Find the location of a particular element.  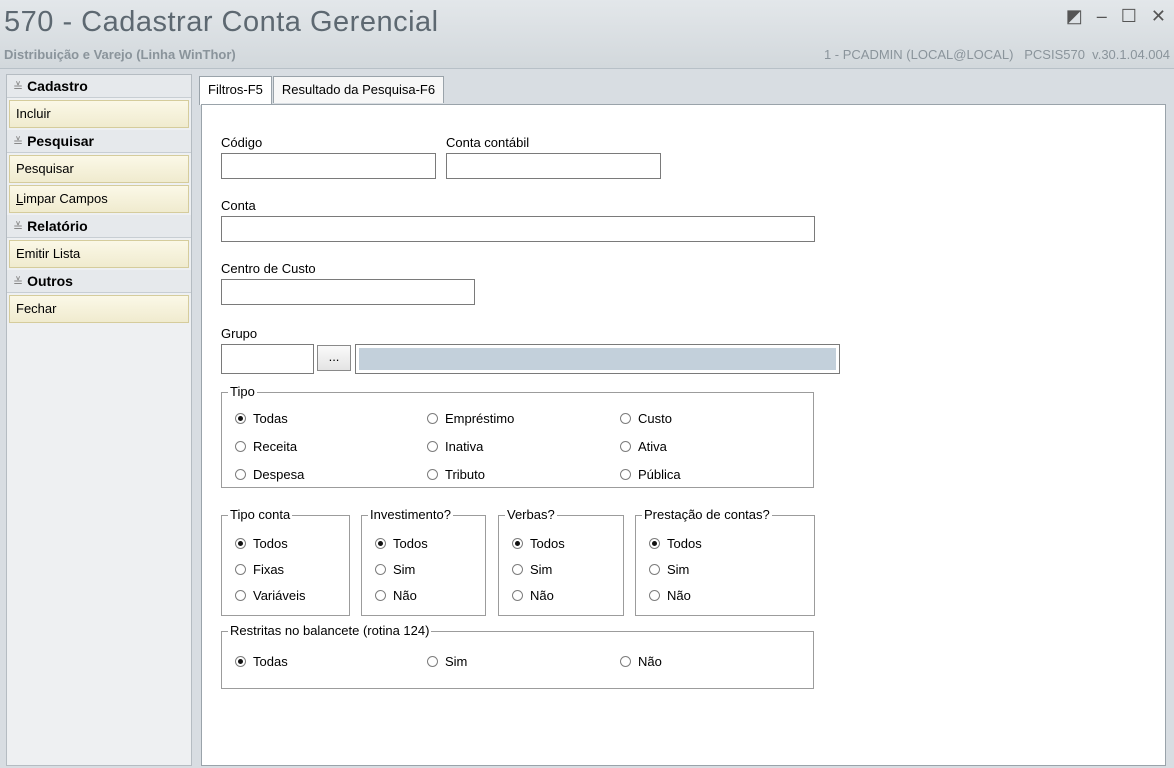

centro-custo-label: Centro de Custo is located at coordinates (268, 268).